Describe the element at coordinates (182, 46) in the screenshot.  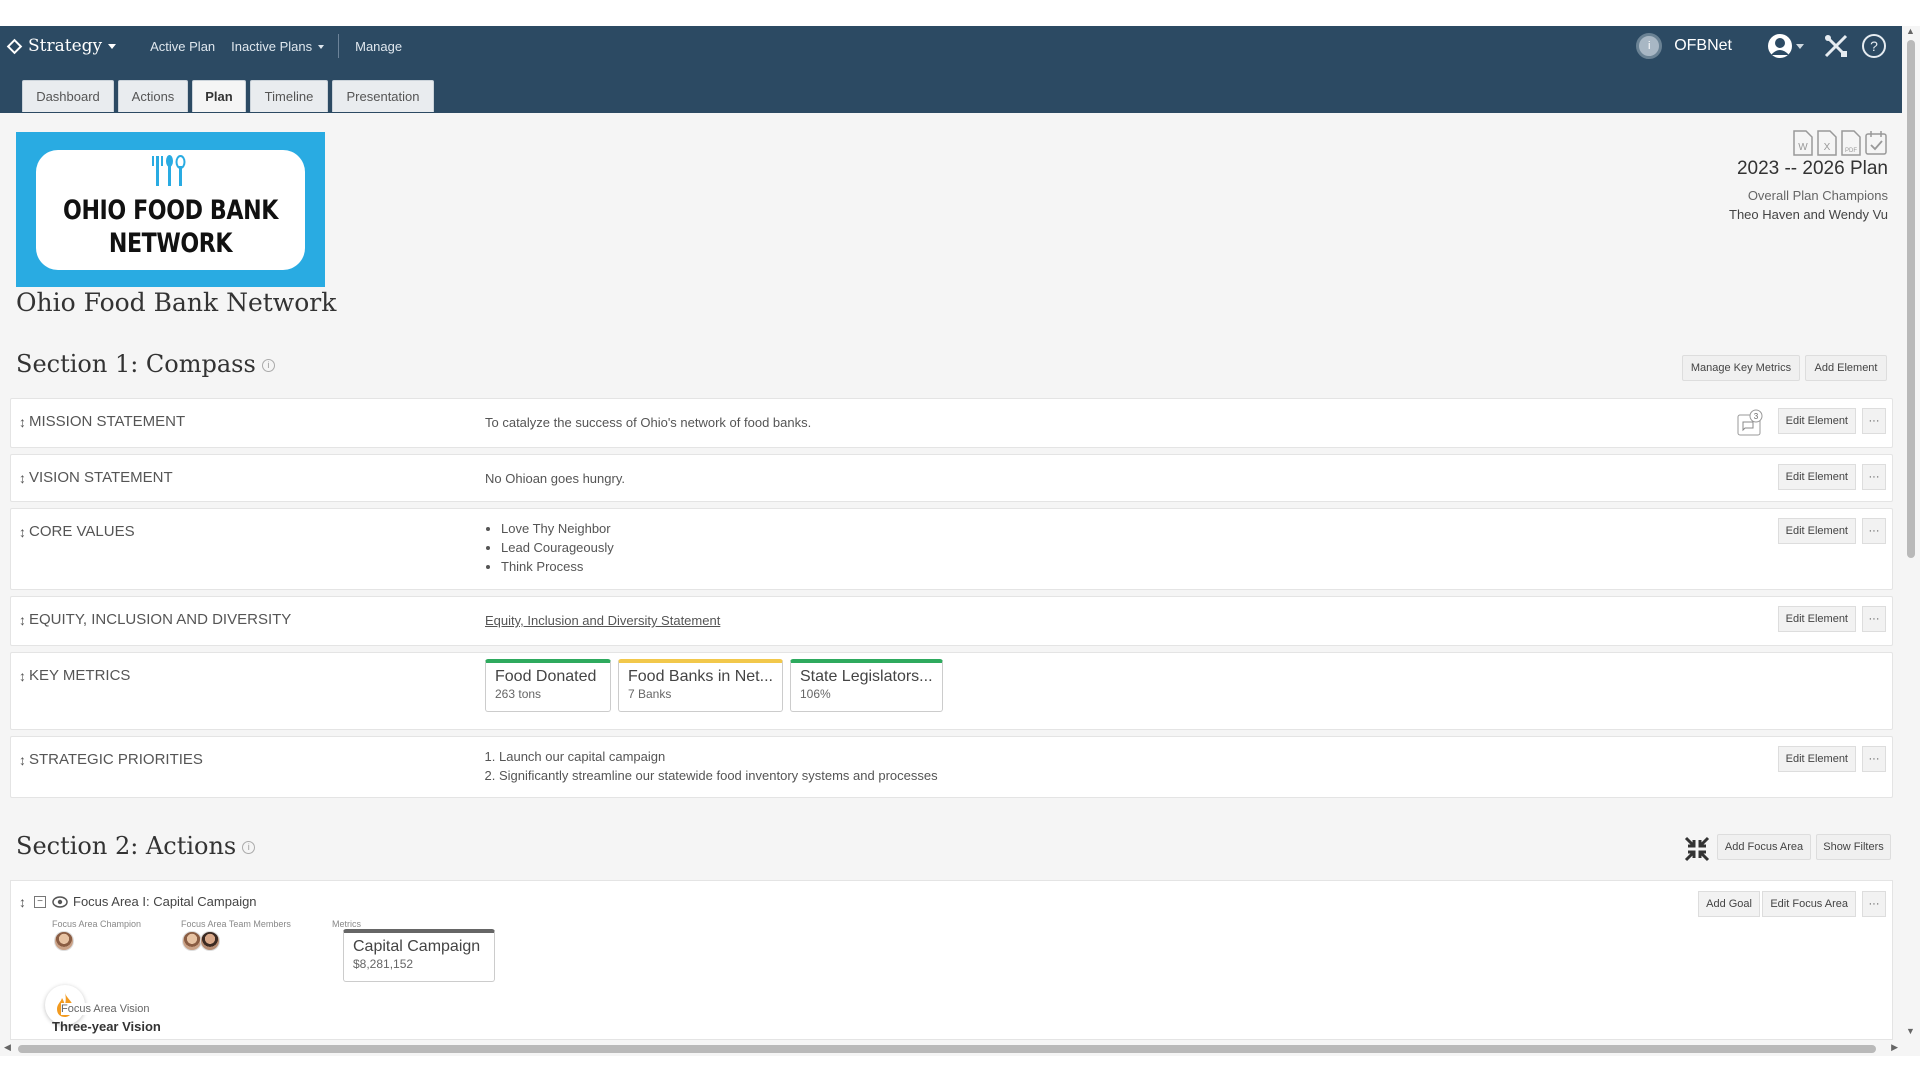
I see `nav-active-plan: Active Plan` at that location.